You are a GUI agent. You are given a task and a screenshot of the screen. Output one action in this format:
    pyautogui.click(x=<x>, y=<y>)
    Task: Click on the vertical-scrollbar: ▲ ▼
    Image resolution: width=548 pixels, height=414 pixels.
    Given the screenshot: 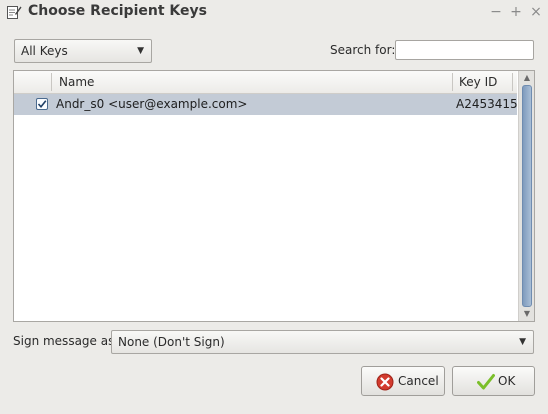 What is the action you would take?
    pyautogui.click(x=526, y=196)
    